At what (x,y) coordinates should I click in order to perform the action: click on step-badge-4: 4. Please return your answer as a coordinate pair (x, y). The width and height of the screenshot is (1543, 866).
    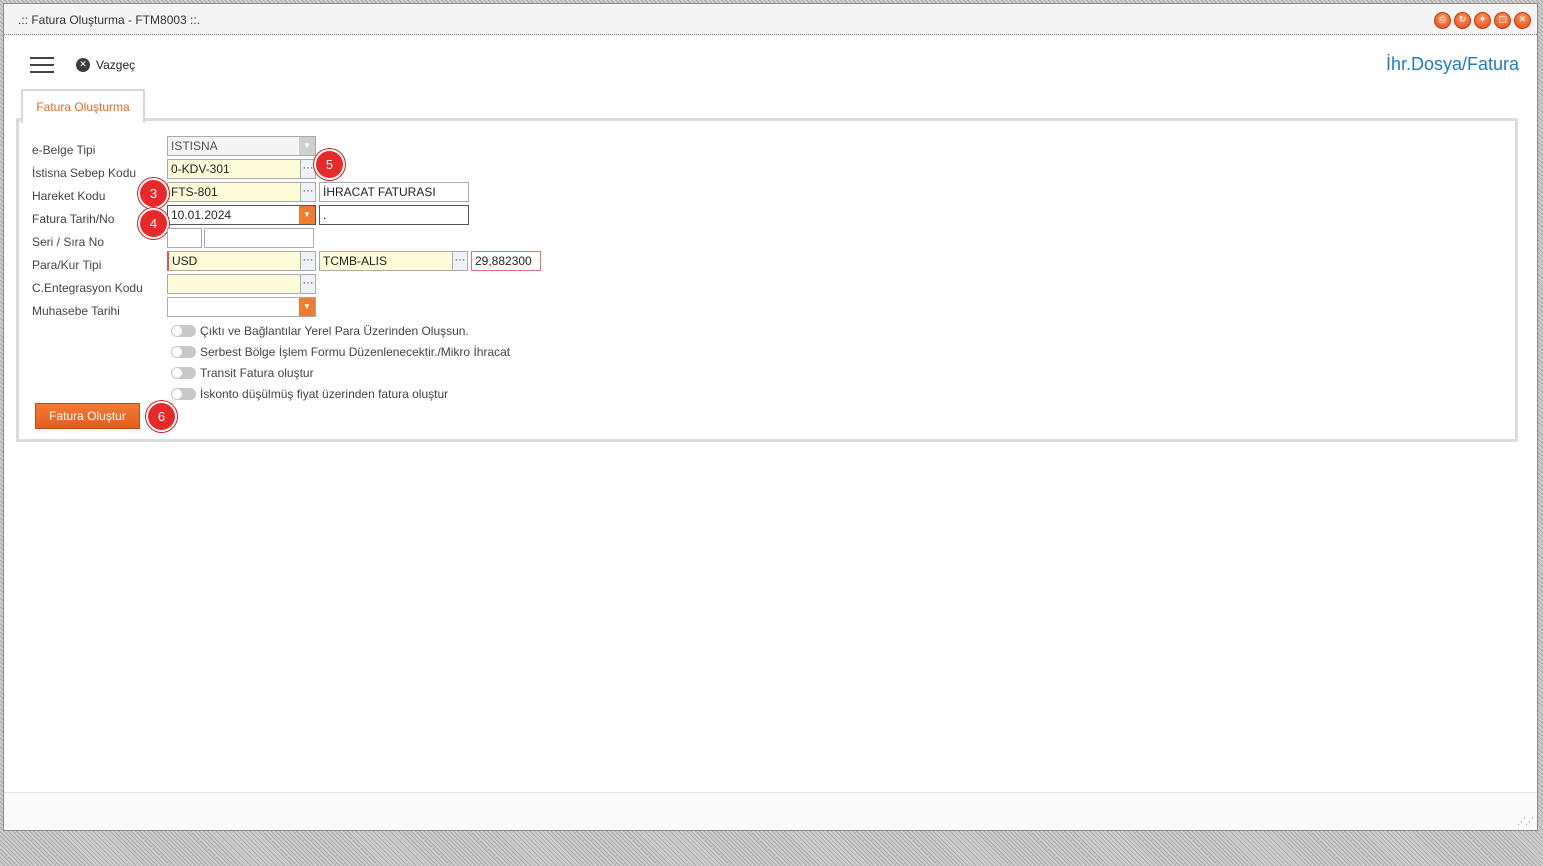
    Looking at the image, I should click on (153, 223).